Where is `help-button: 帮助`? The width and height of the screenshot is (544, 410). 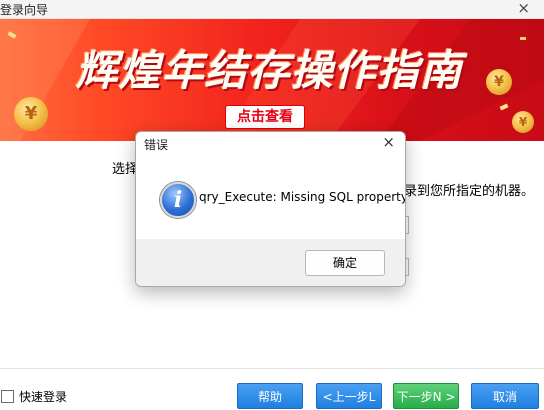 help-button: 帮助 is located at coordinates (270, 396).